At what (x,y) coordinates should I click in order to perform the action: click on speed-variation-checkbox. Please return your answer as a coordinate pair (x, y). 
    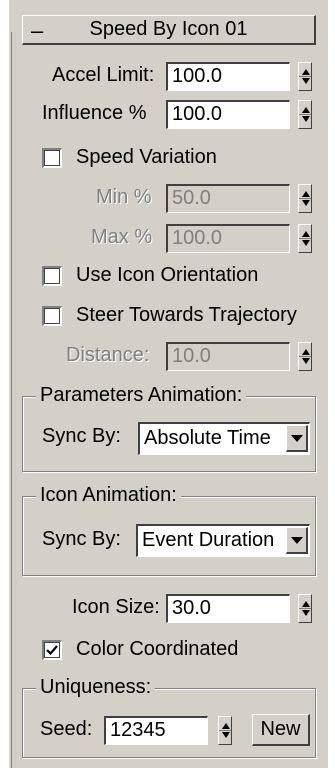
    Looking at the image, I should click on (52, 158).